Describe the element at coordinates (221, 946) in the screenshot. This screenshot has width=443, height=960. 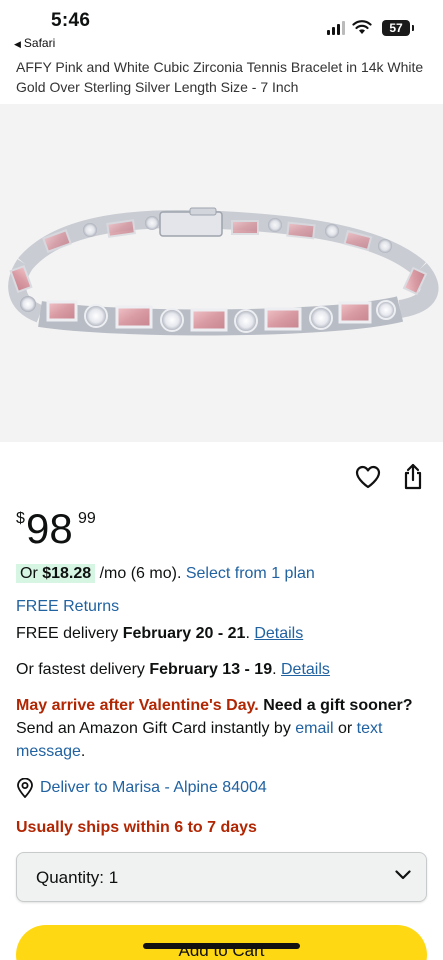
I see `home-indicator` at that location.